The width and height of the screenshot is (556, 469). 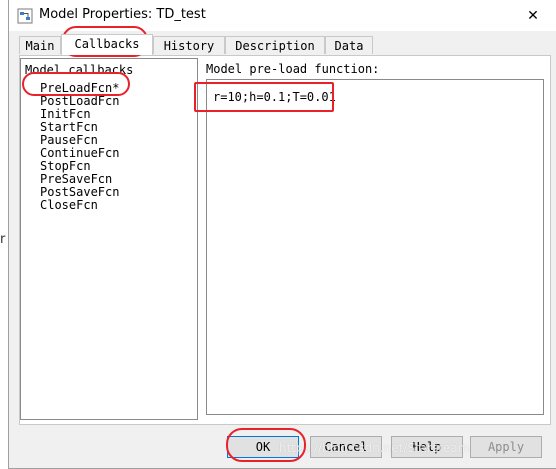 What do you see at coordinates (427, 447) in the screenshot?
I see `help-button: Help` at bounding box center [427, 447].